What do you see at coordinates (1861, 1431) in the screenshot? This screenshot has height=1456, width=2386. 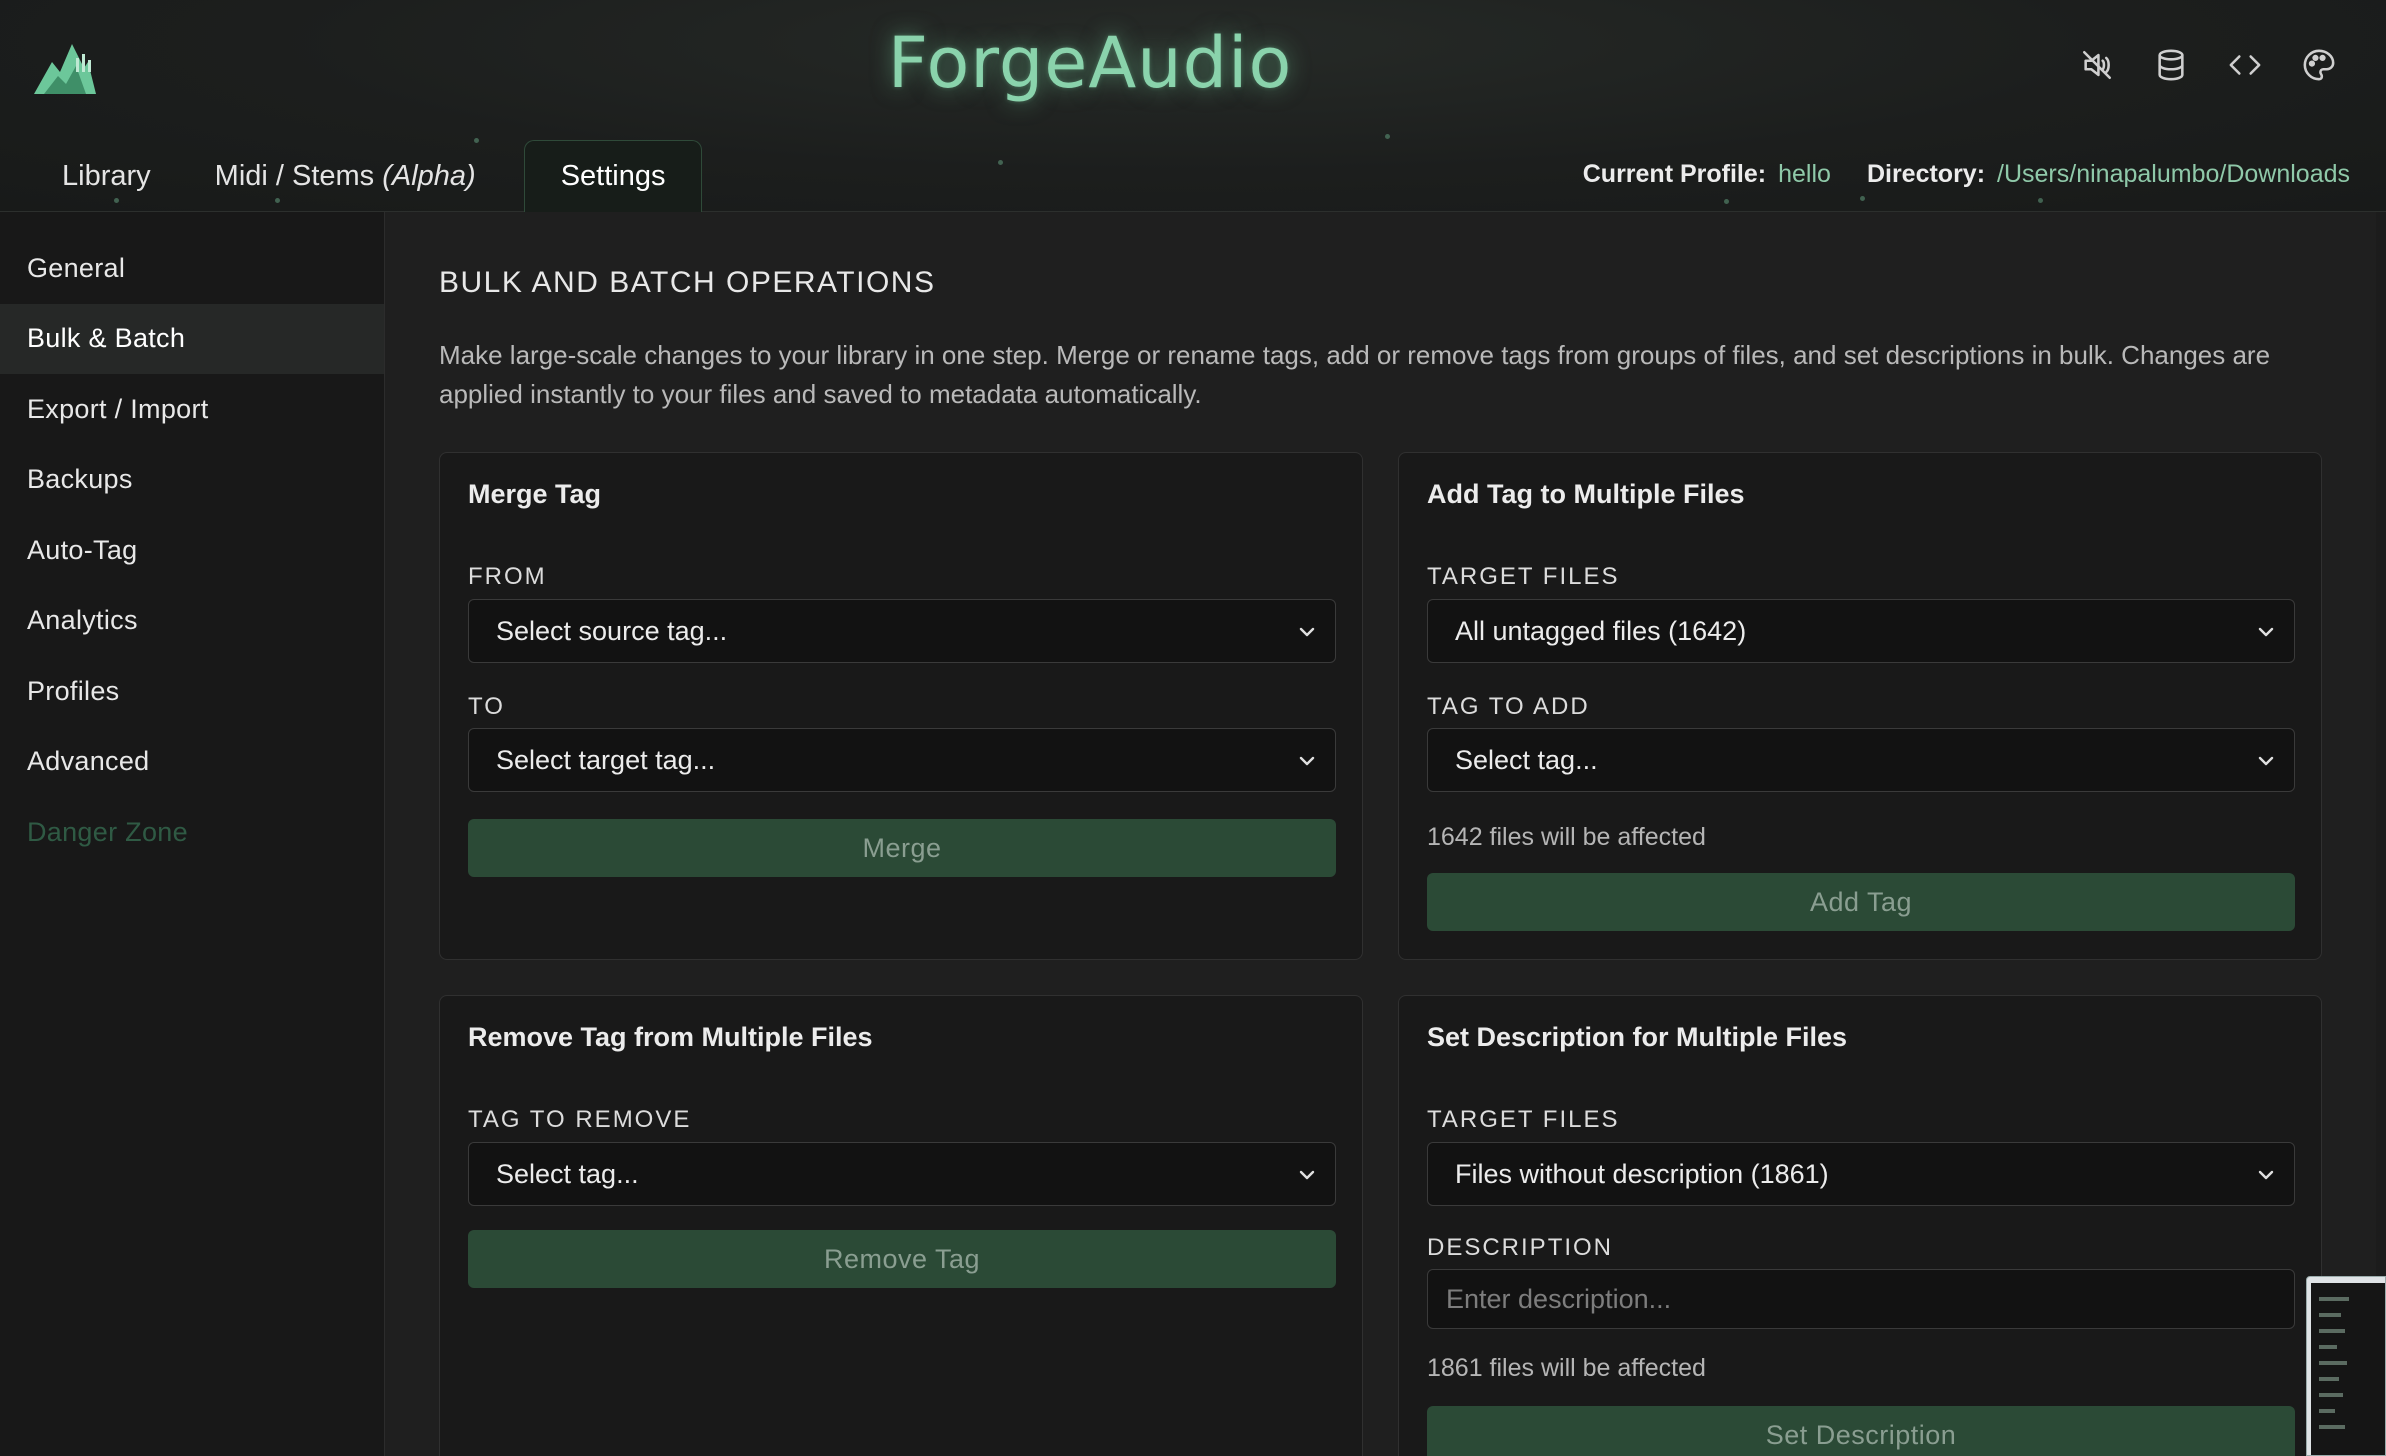 I see `set-description-button: Set Description` at bounding box center [1861, 1431].